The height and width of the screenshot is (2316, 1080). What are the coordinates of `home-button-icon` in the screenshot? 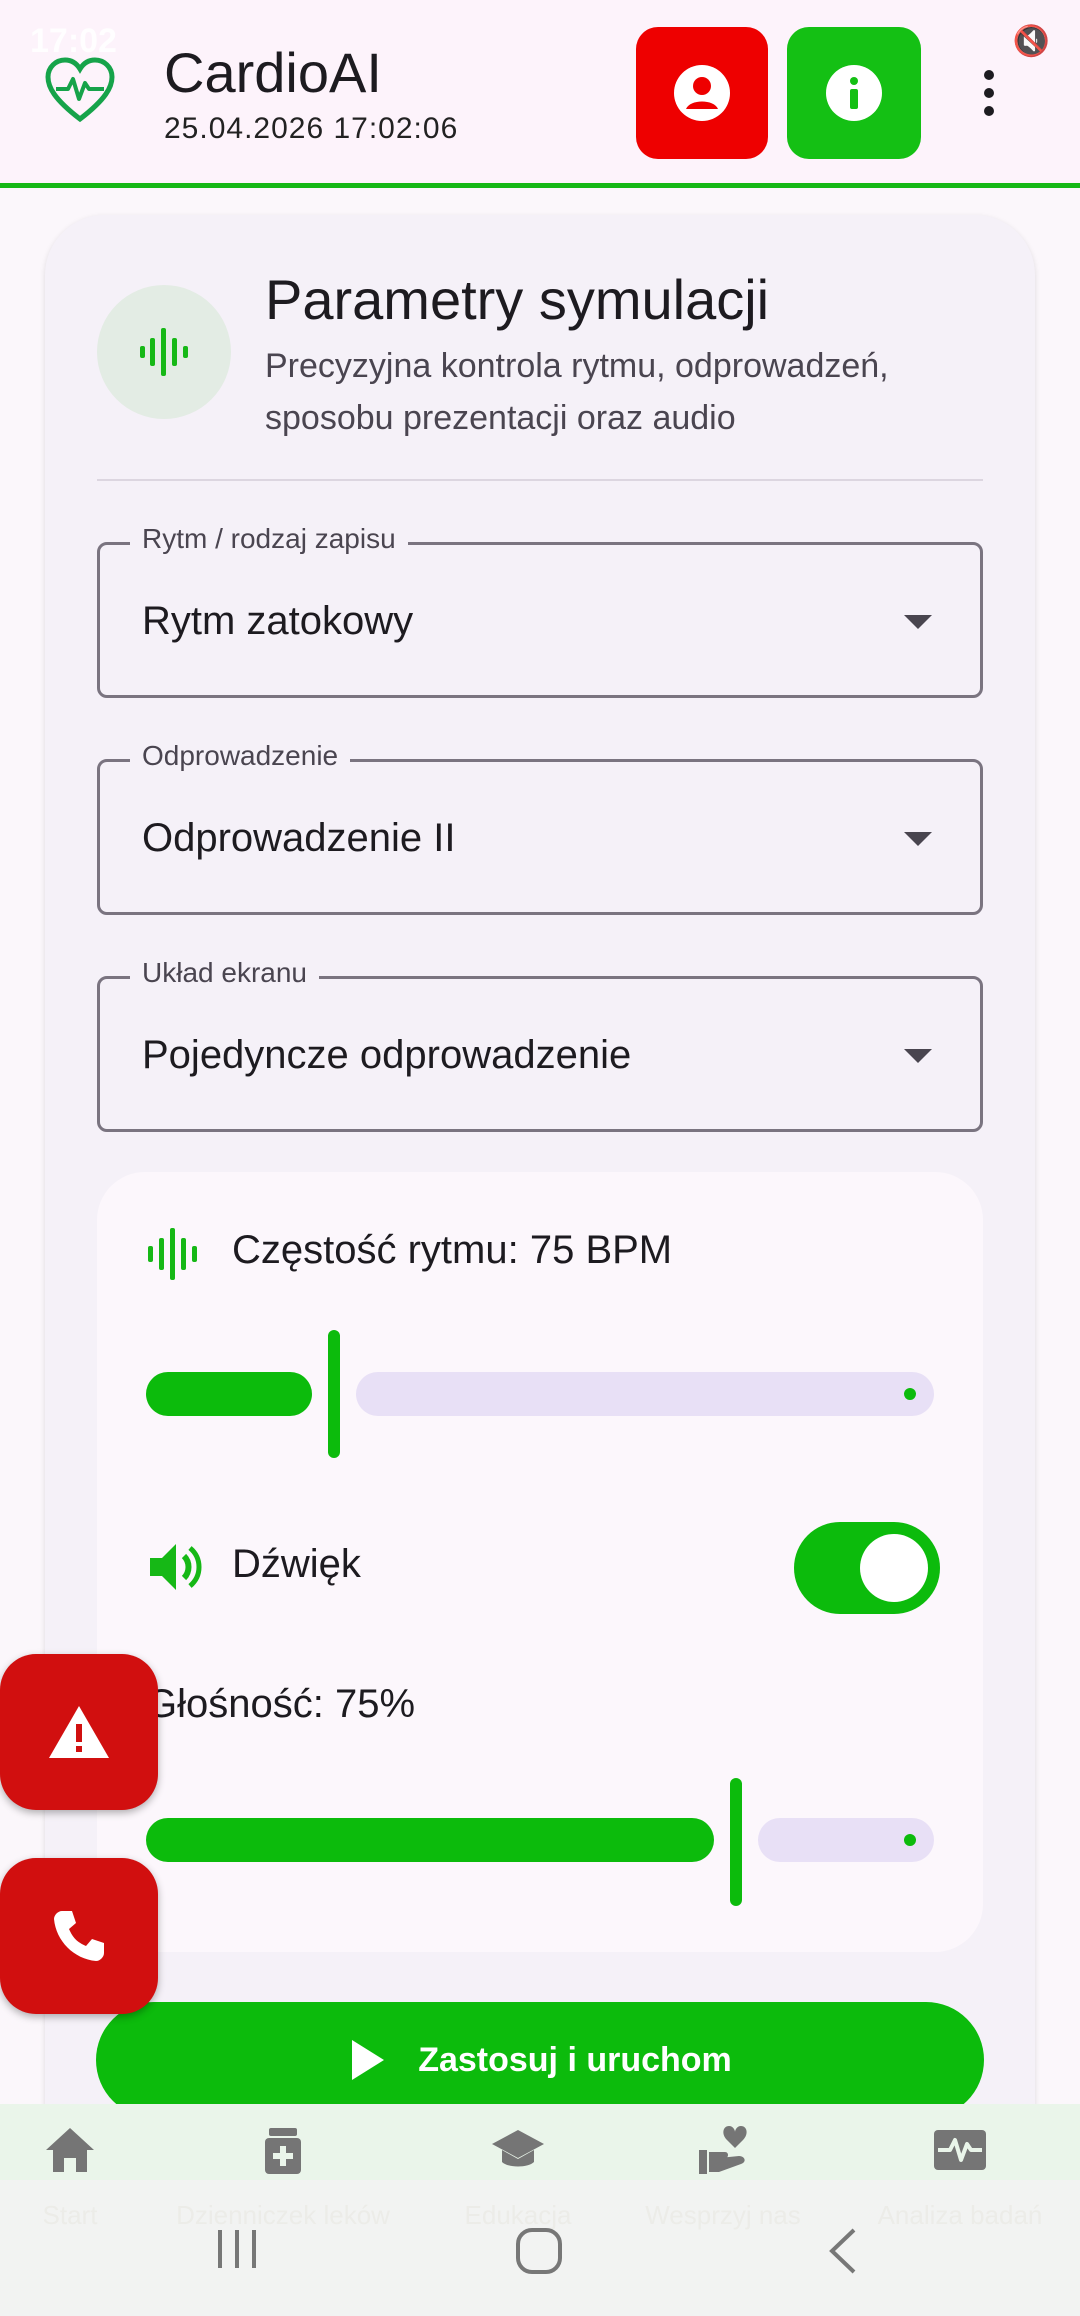 It's located at (539, 2251).